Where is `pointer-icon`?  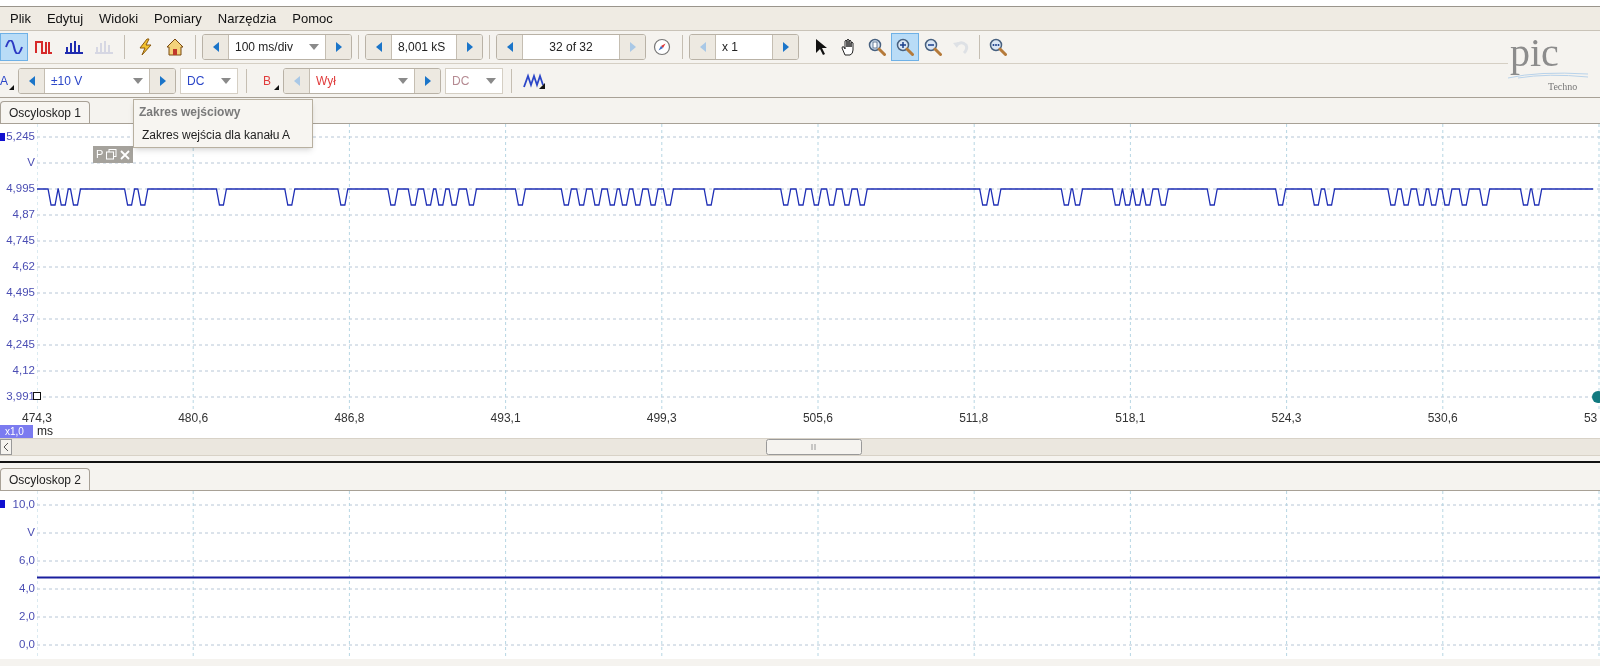
pointer-icon is located at coordinates (821, 47).